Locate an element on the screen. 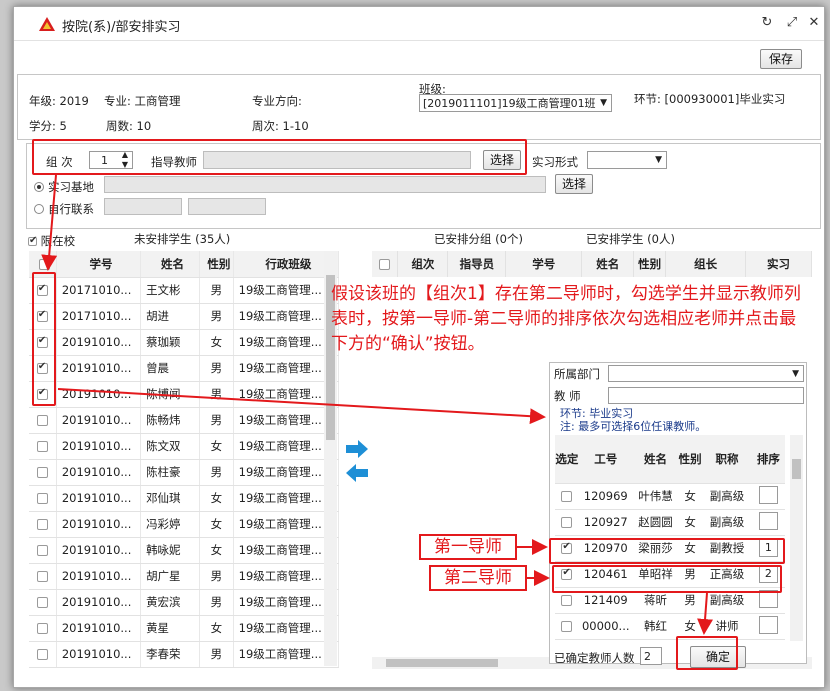 The height and width of the screenshot is (691, 830). arrow-confirm is located at coordinates (705, 613).